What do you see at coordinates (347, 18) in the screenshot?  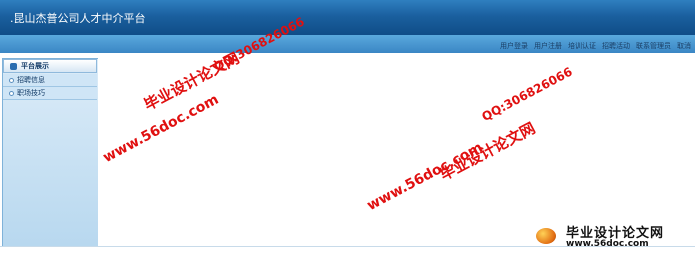 I see `app-header: .昆山杰普公司人才中介平台` at bounding box center [347, 18].